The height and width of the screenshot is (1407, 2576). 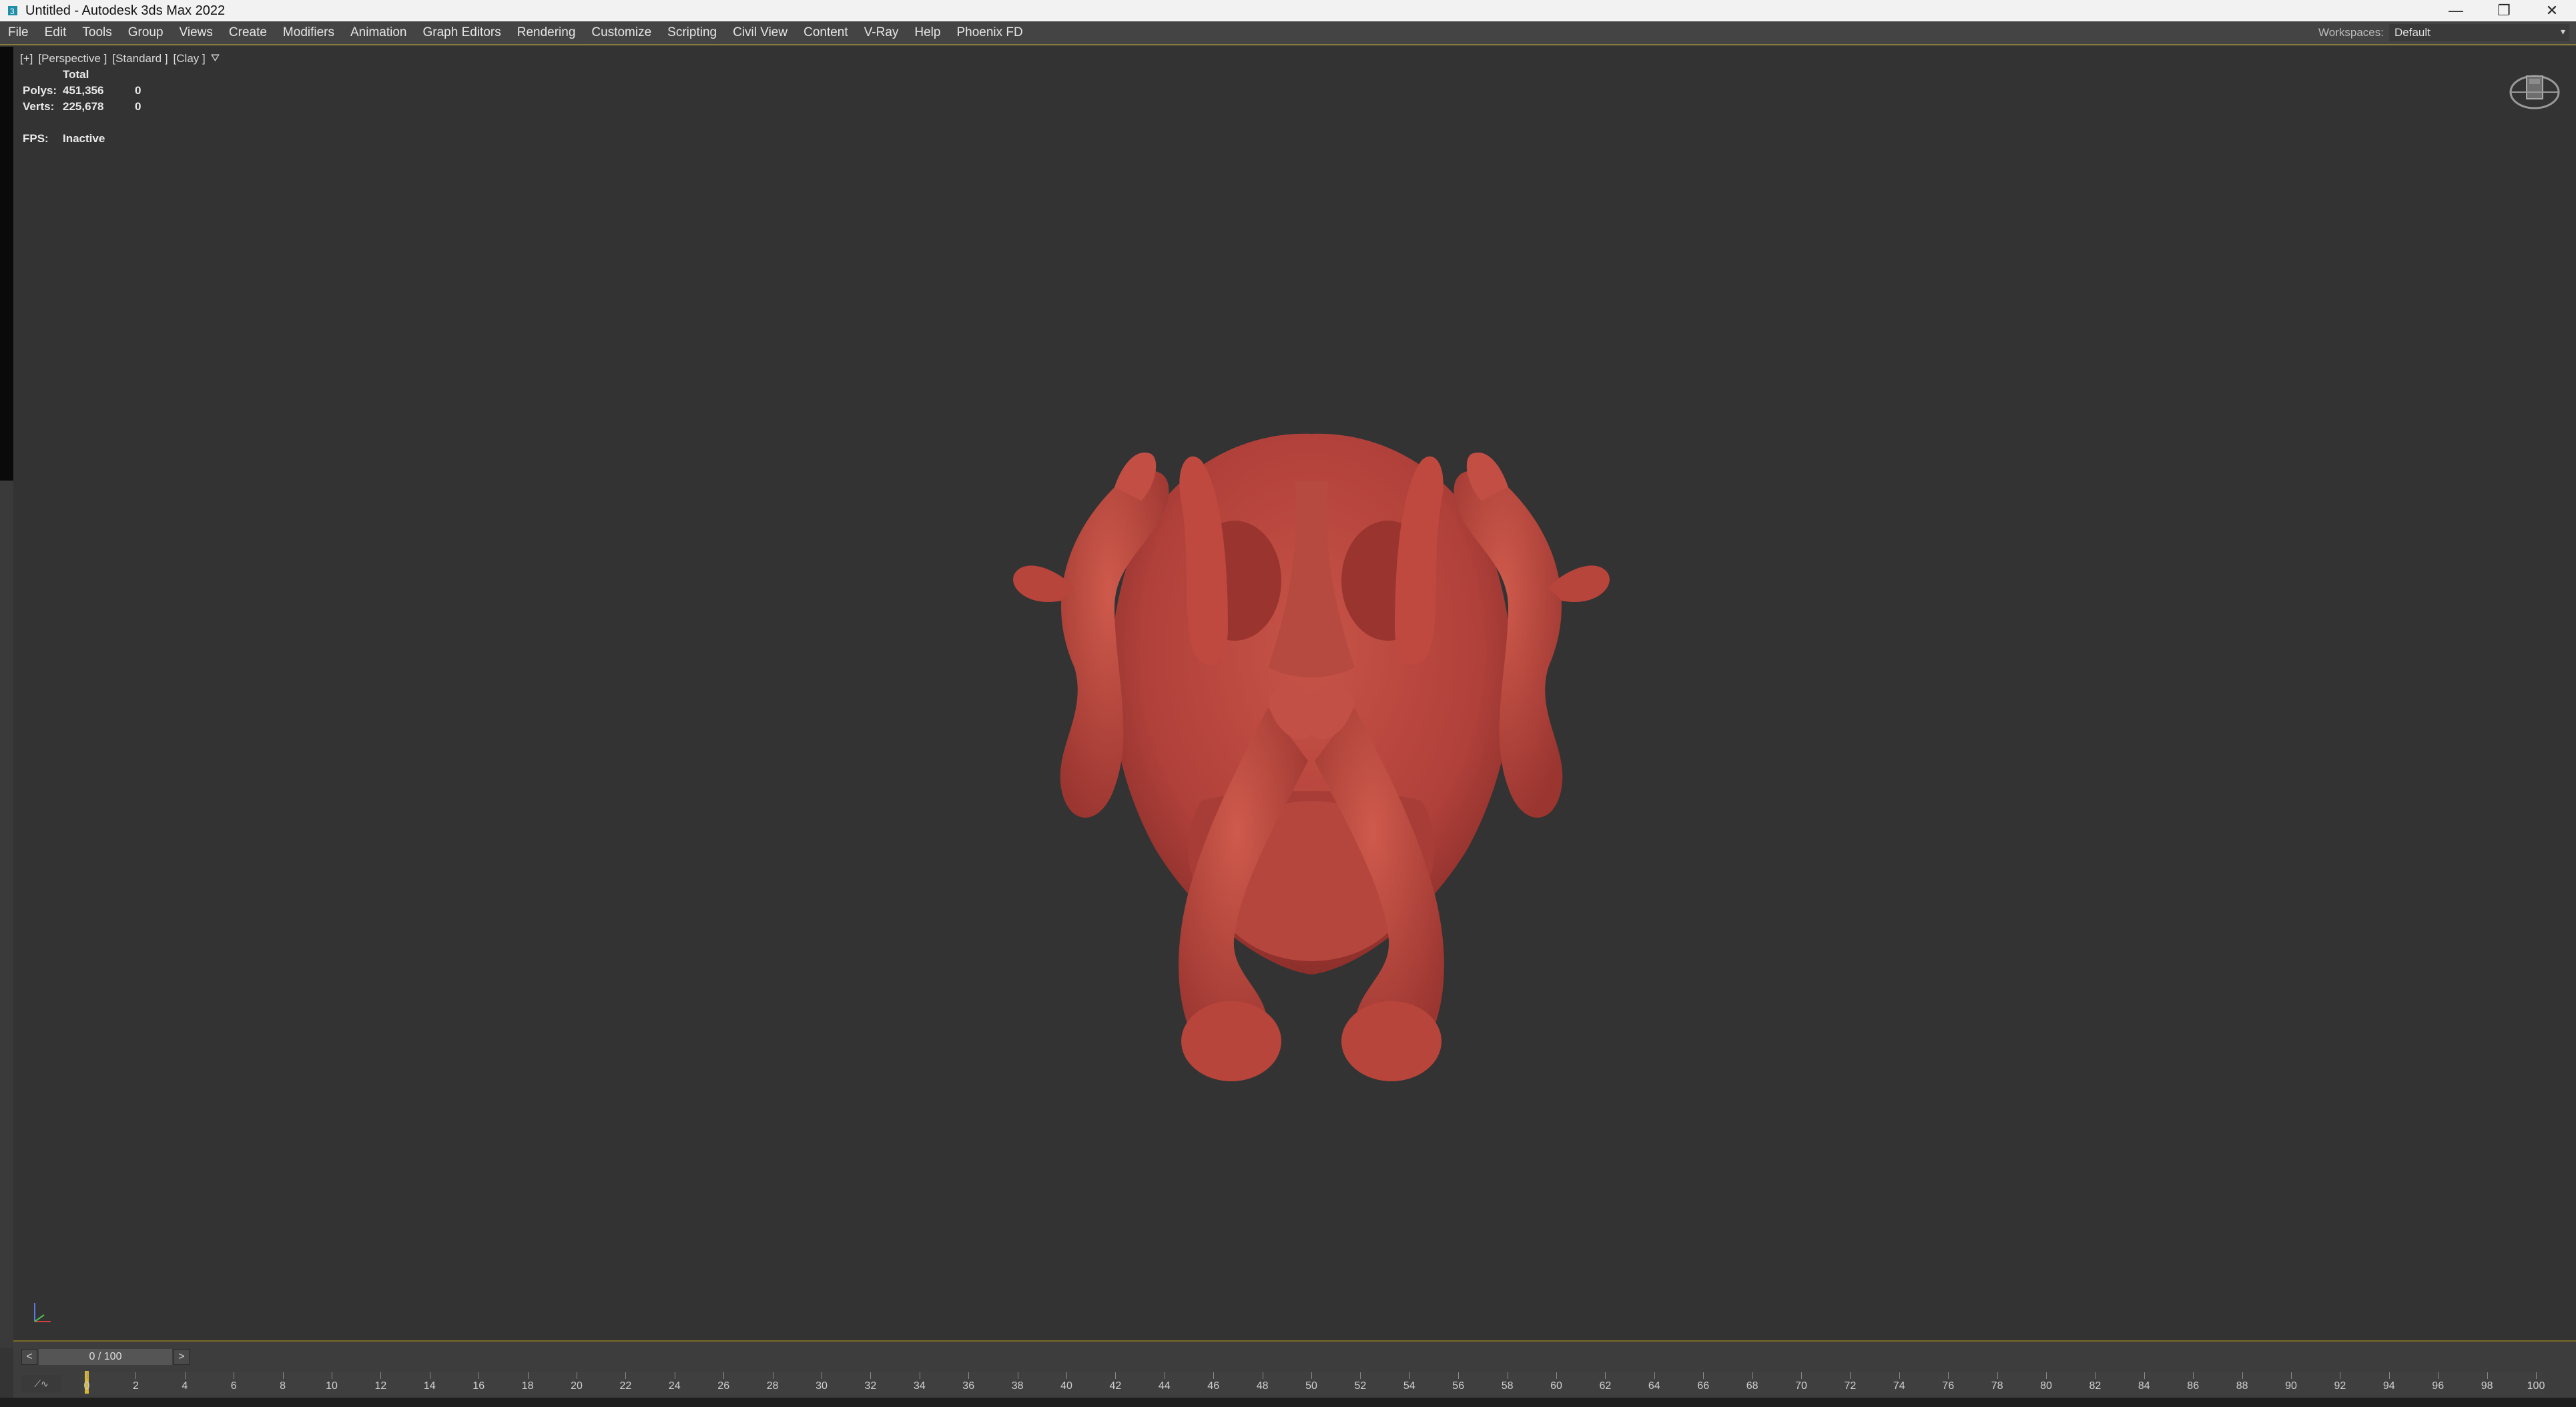 I want to click on timeline-tick-label: 58, so click(x=1507, y=1386).